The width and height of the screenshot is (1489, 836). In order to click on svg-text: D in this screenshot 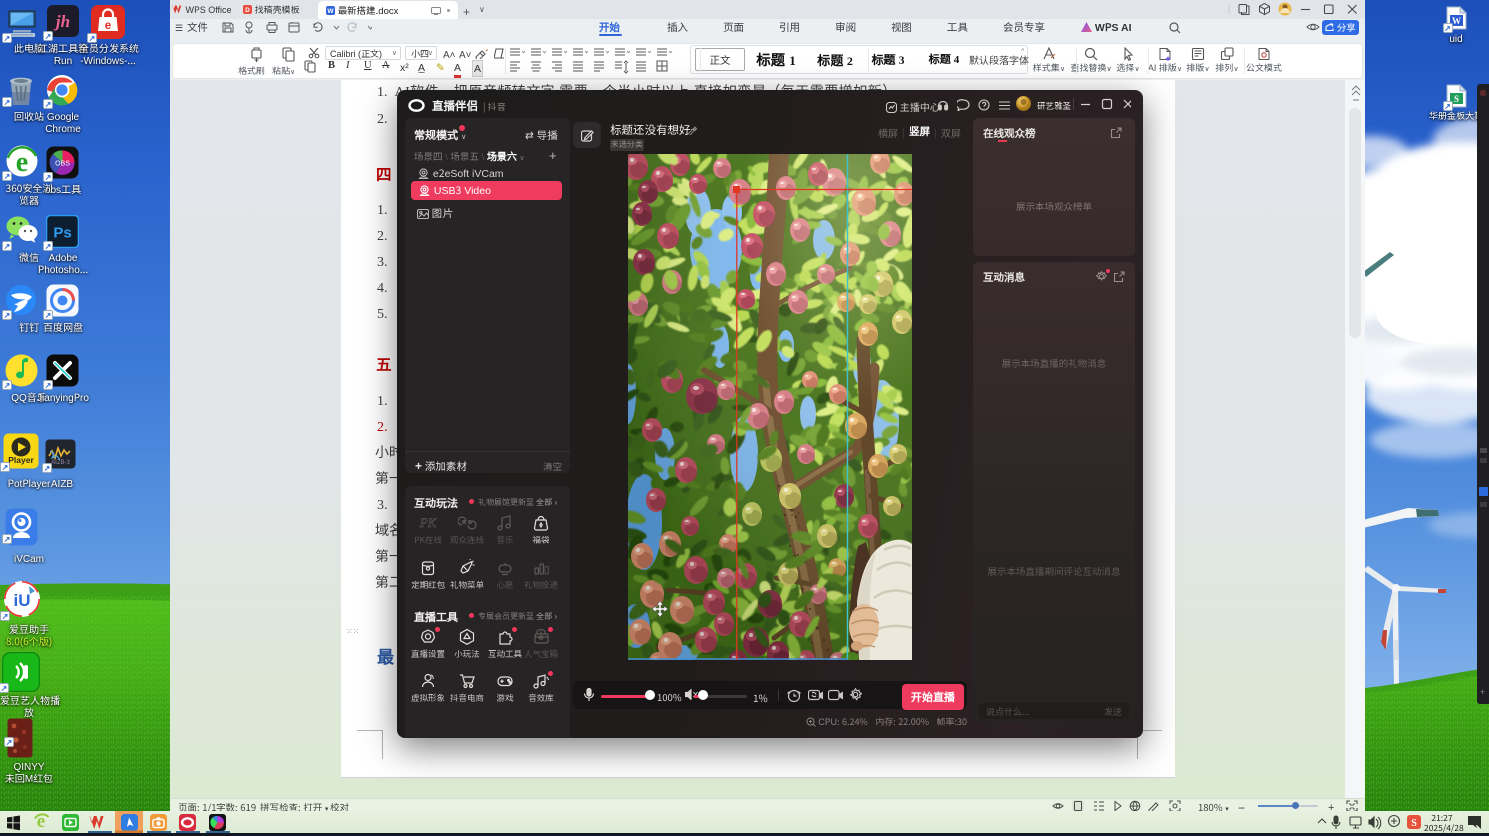, I will do `click(247, 9)`.